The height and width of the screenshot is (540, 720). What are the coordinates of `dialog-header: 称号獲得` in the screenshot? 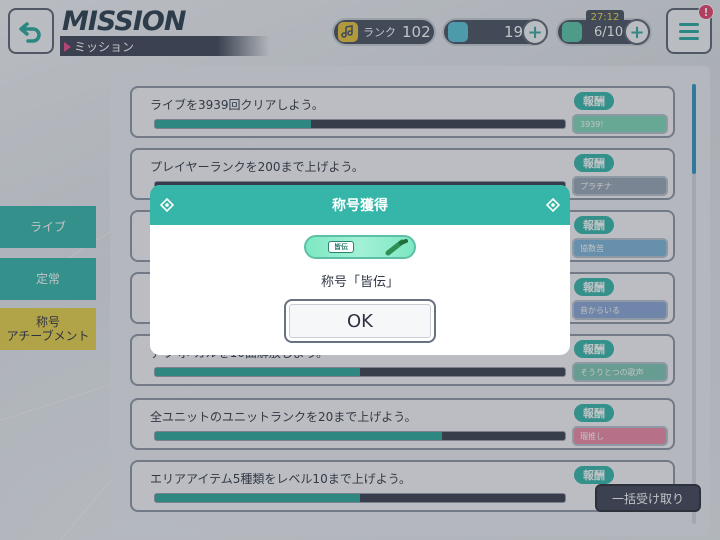 It's located at (360, 205).